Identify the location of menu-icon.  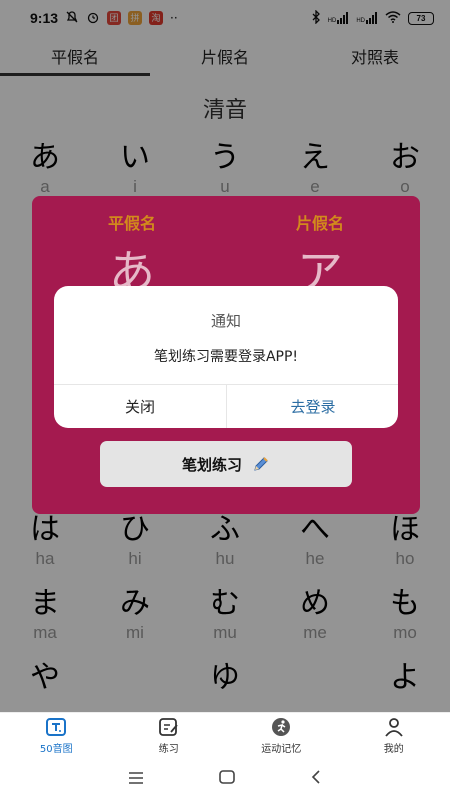
(136, 779).